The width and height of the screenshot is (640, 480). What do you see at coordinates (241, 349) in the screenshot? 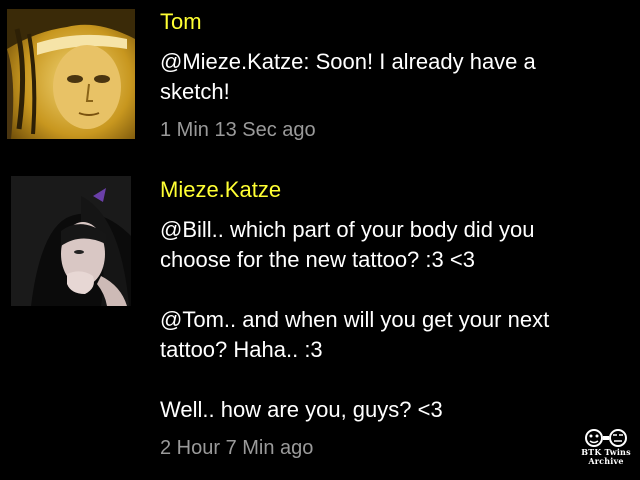
I see `message-line: tattoo? Haha.. :3` at bounding box center [241, 349].